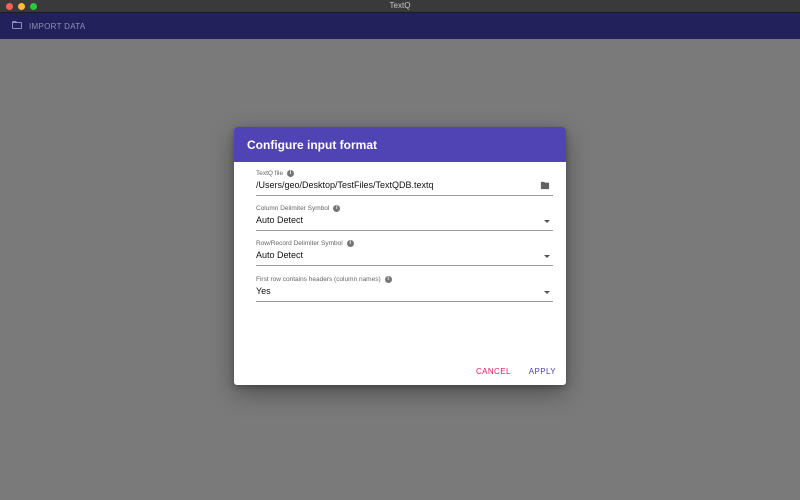 This screenshot has height=500, width=800. I want to click on folder-icon, so click(545, 185).